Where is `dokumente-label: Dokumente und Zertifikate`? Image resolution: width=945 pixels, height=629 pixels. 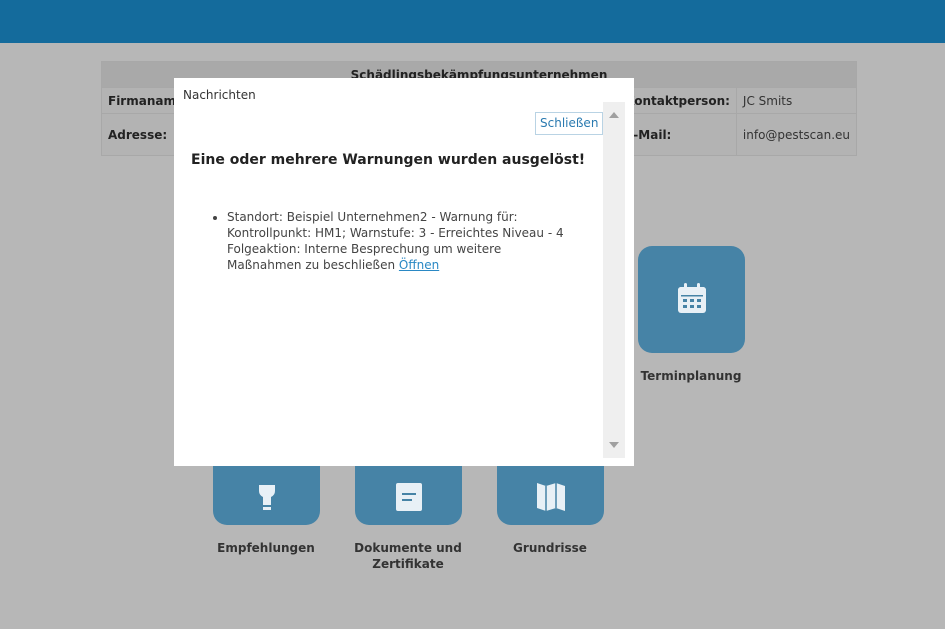
dokumente-label: Dokumente und Zertifikate is located at coordinates (408, 556).